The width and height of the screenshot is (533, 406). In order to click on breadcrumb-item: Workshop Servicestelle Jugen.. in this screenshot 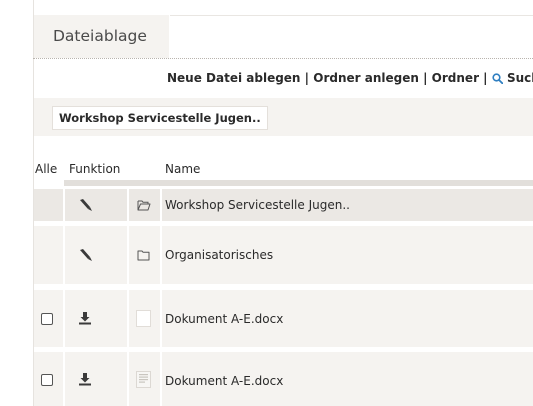, I will do `click(160, 118)`.